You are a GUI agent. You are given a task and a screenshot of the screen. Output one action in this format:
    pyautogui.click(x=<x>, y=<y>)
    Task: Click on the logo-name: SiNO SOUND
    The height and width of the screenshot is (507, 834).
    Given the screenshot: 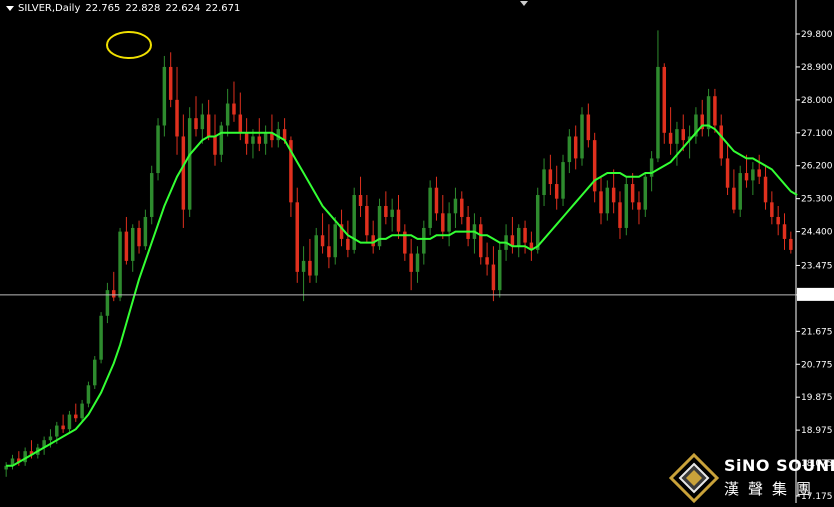 What is the action you would take?
    pyautogui.click(x=779, y=465)
    